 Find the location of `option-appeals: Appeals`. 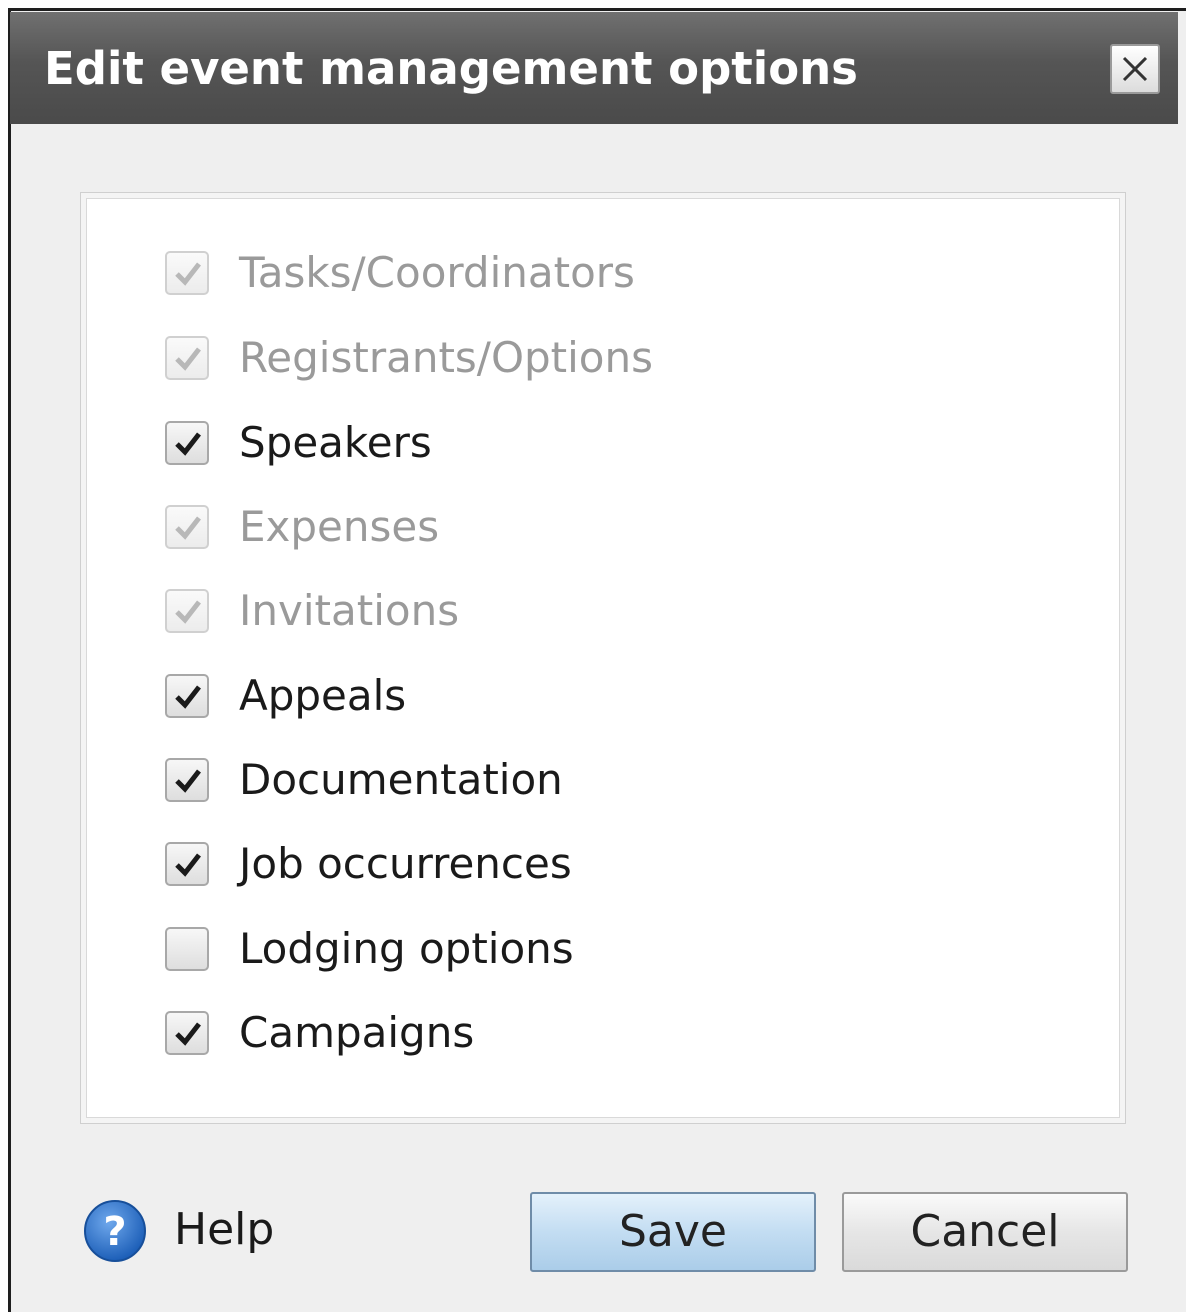

option-appeals: Appeals is located at coordinates (465, 698).